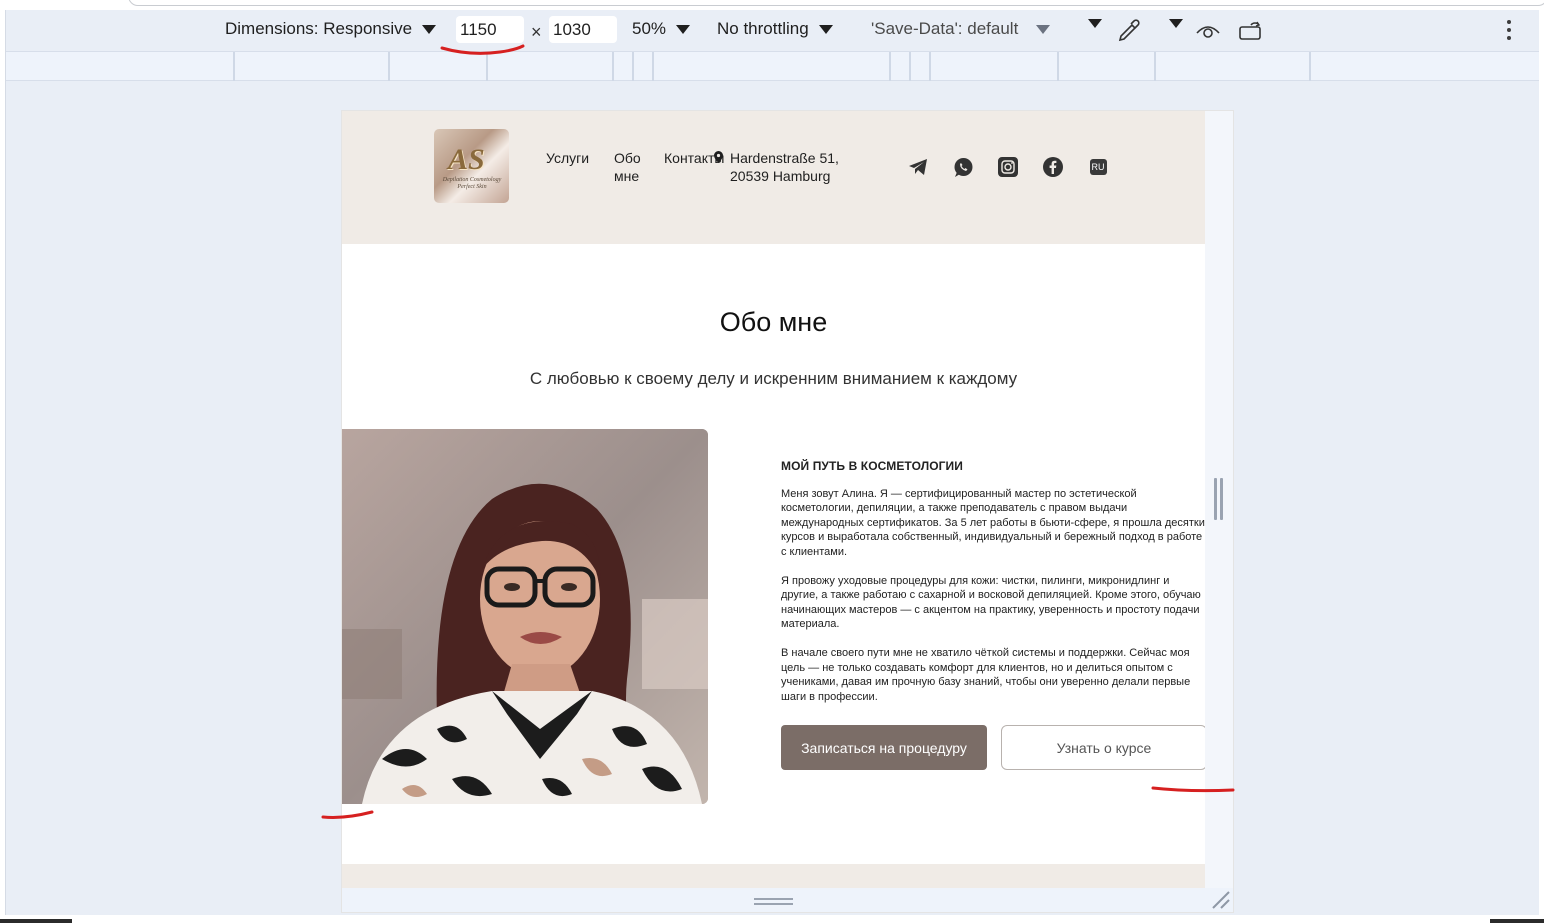 The height and width of the screenshot is (923, 1544). I want to click on annotation-underline-left, so click(347, 814).